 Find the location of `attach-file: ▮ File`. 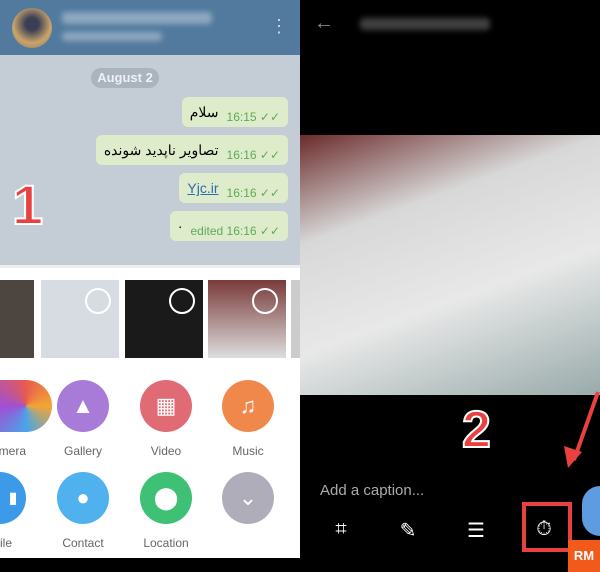

attach-file: ▮ File is located at coordinates (20, 511).